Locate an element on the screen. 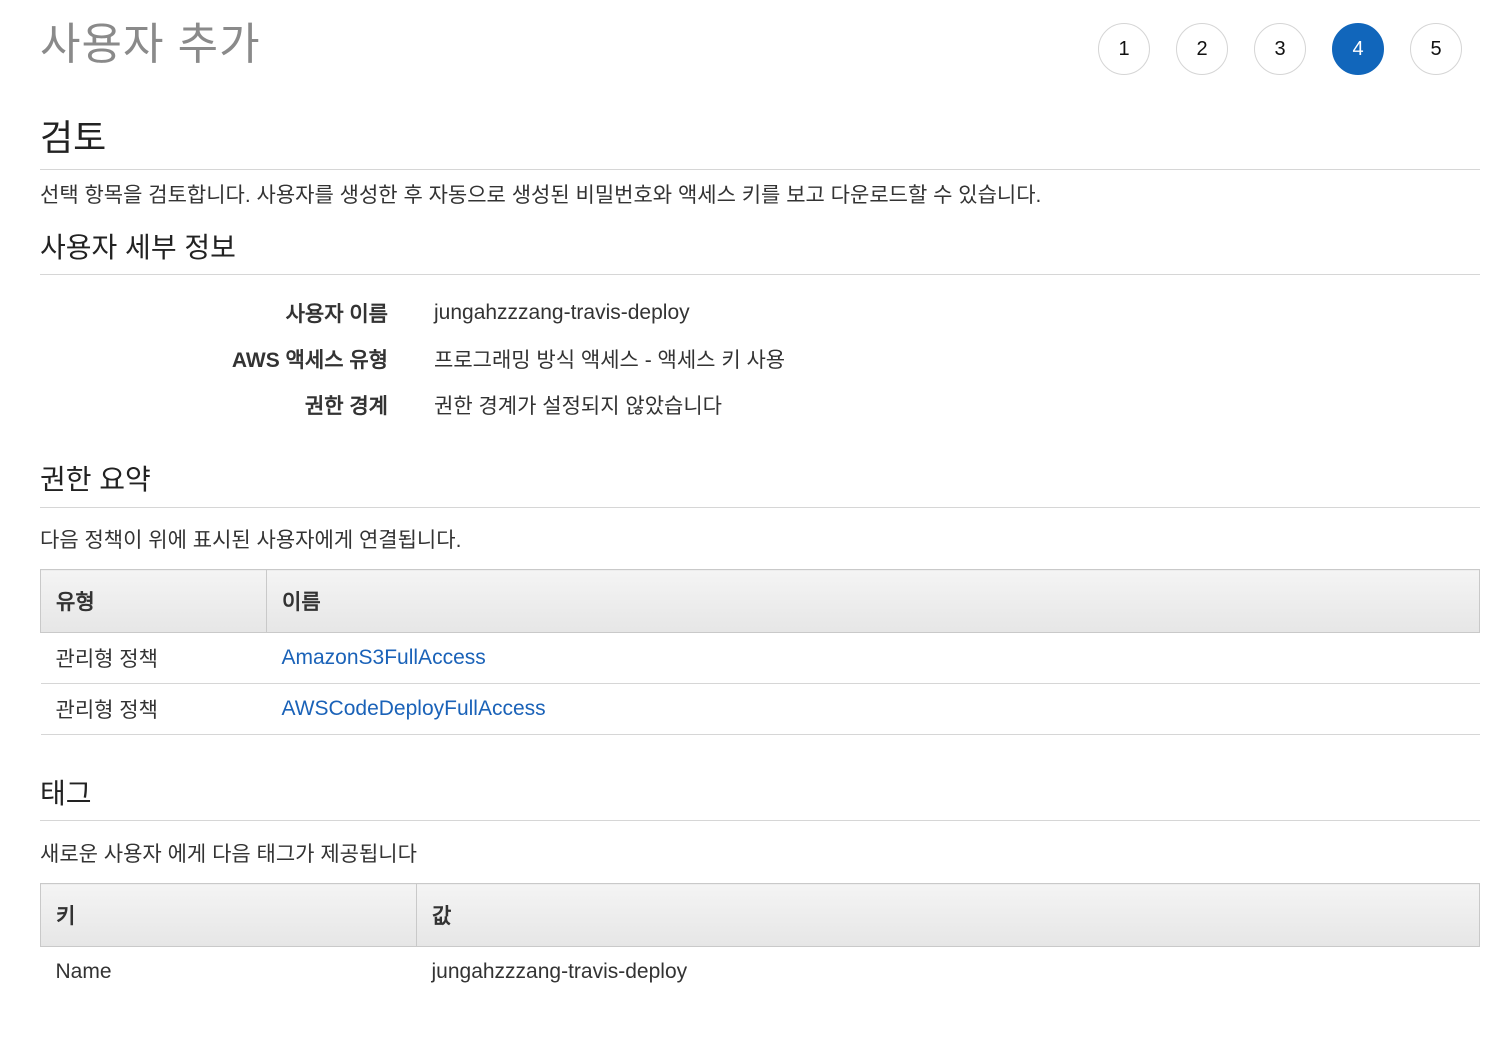  column-header-key: 키 is located at coordinates (228, 915).